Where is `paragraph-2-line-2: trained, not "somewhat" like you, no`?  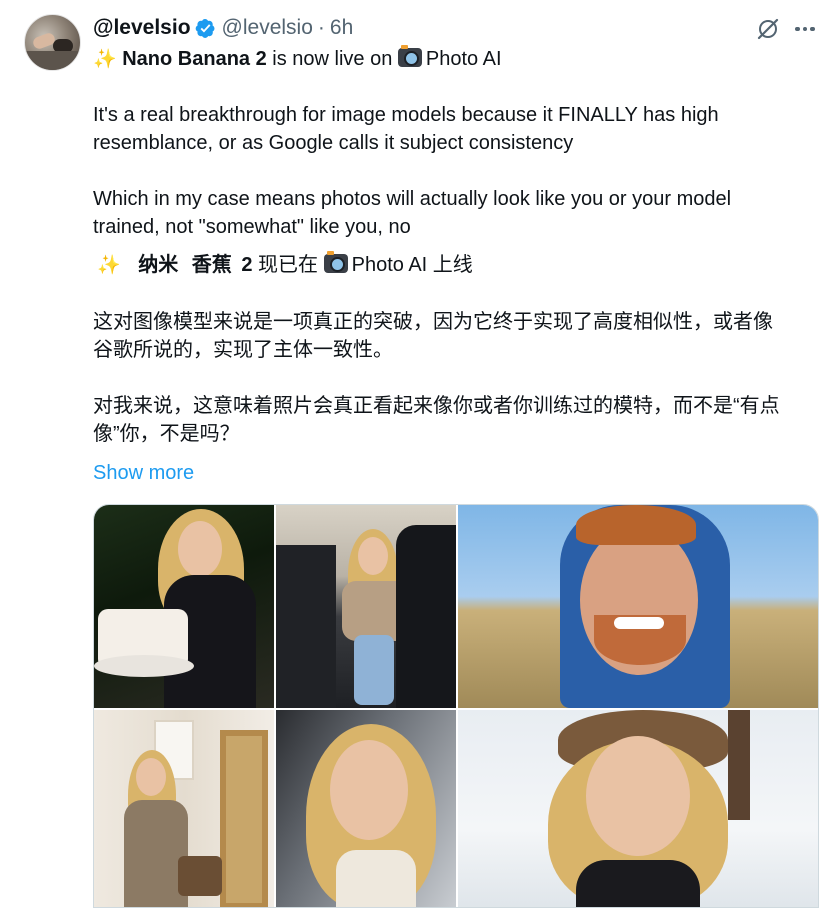
paragraph-2-line-2: trained, not "somewhat" like you, no is located at coordinates (252, 227).